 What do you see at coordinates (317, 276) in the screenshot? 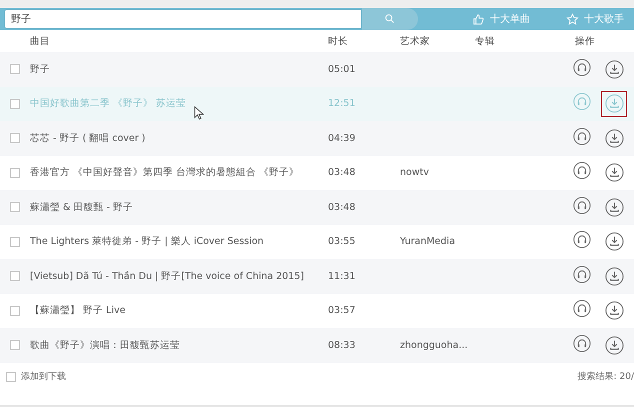
I see `table-row: [Vietsub] Dã Tú - Thần Du | 野子[The voice of China 2015] 11:31` at bounding box center [317, 276].